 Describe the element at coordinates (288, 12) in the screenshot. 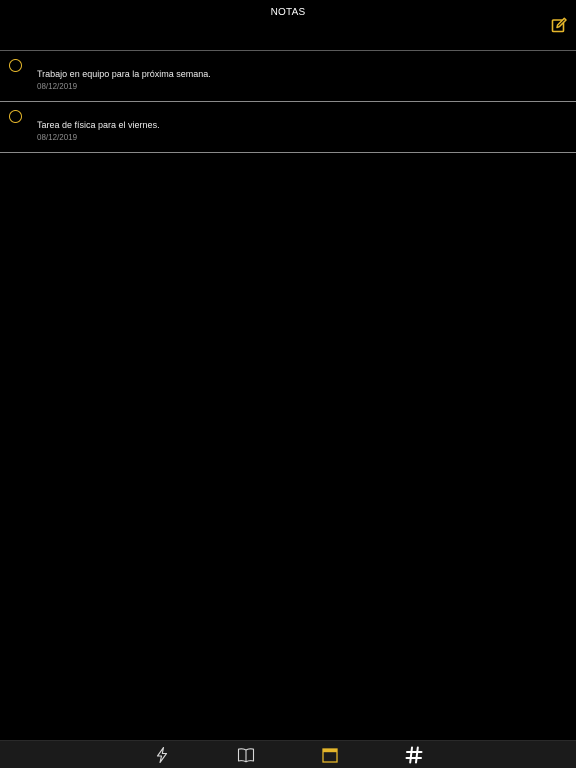

I see `page-title: NOTAS` at that location.